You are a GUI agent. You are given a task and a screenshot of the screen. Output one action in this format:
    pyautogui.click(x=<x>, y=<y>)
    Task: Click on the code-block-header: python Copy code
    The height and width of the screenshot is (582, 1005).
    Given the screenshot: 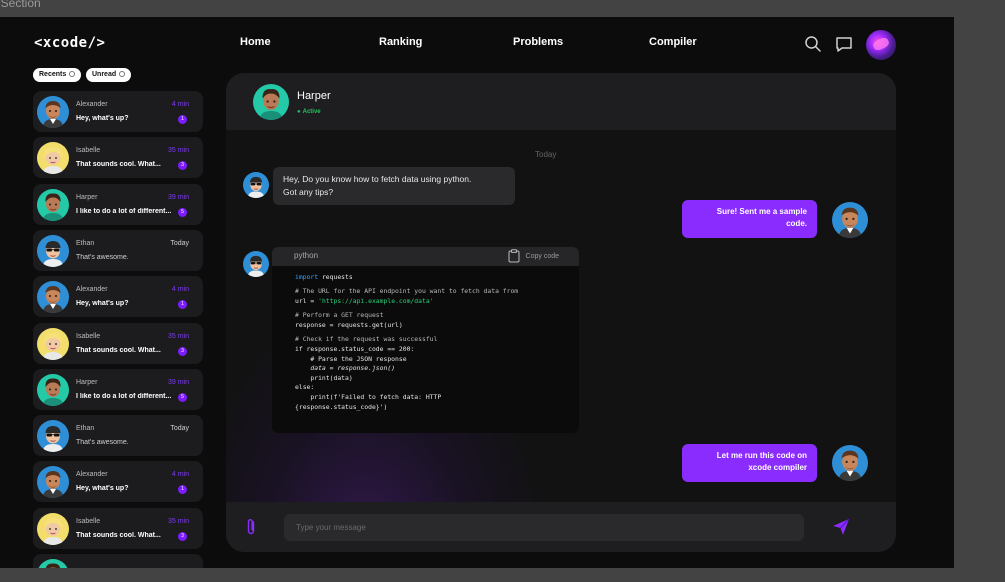 What is the action you would take?
    pyautogui.click(x=425, y=256)
    